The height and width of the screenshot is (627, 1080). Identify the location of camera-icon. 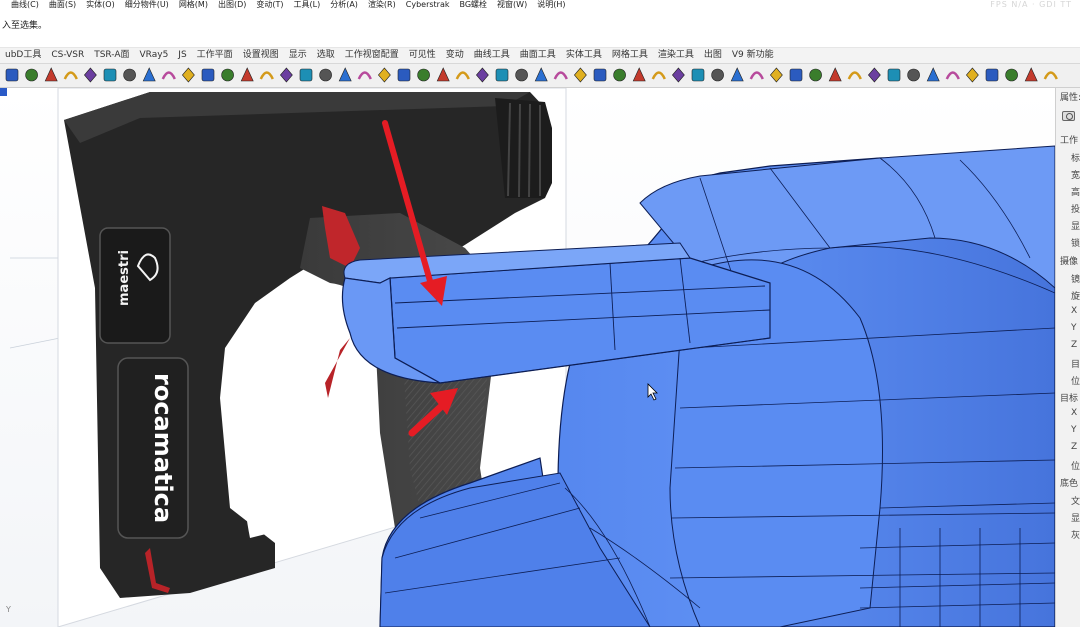
(1068, 116).